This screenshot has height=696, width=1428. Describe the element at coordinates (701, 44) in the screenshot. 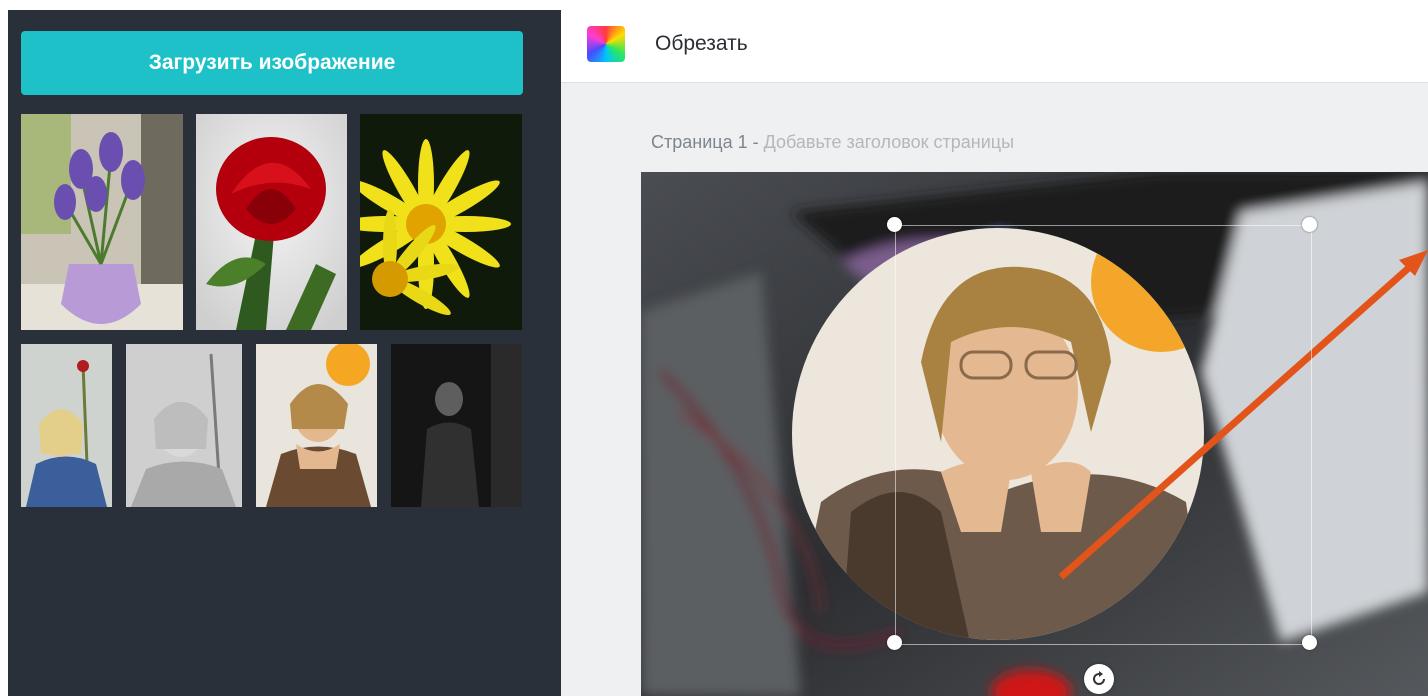

I see `crop-tool-title: Обрезать` at that location.